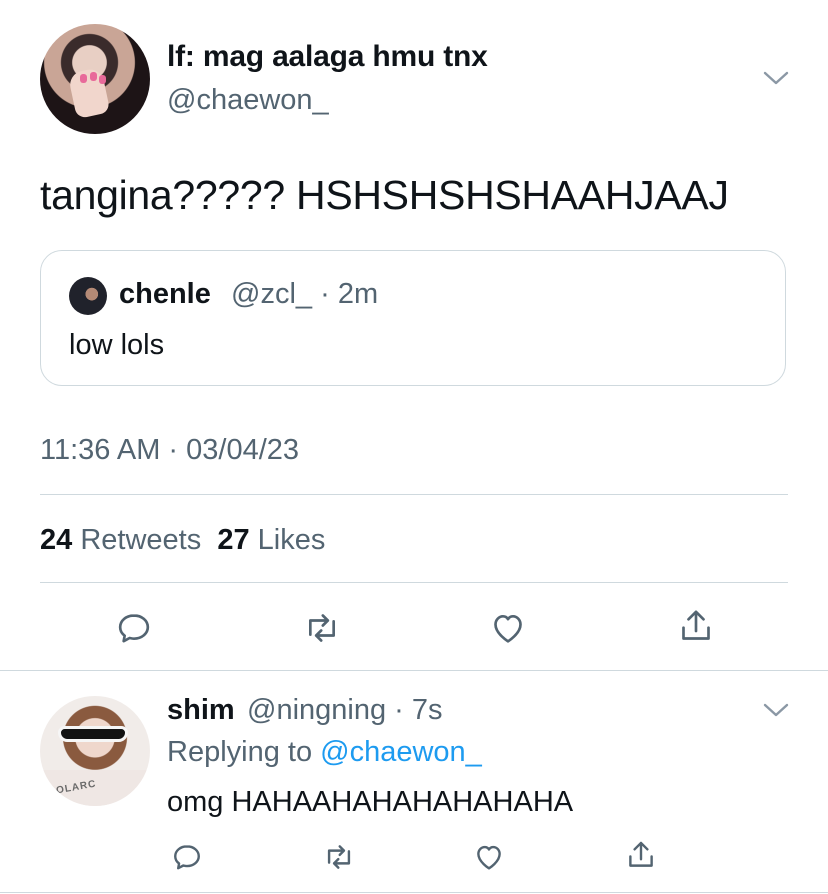 This screenshot has width=828, height=894. I want to click on author-avatar, so click(95, 79).